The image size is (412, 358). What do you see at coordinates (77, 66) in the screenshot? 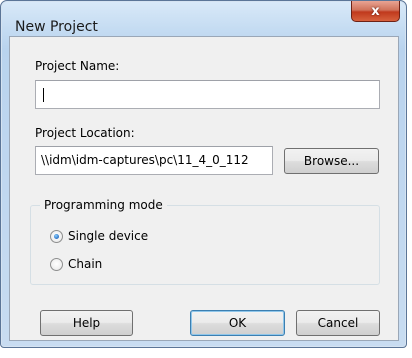
I see `project-name-label: Project Name:` at bounding box center [77, 66].